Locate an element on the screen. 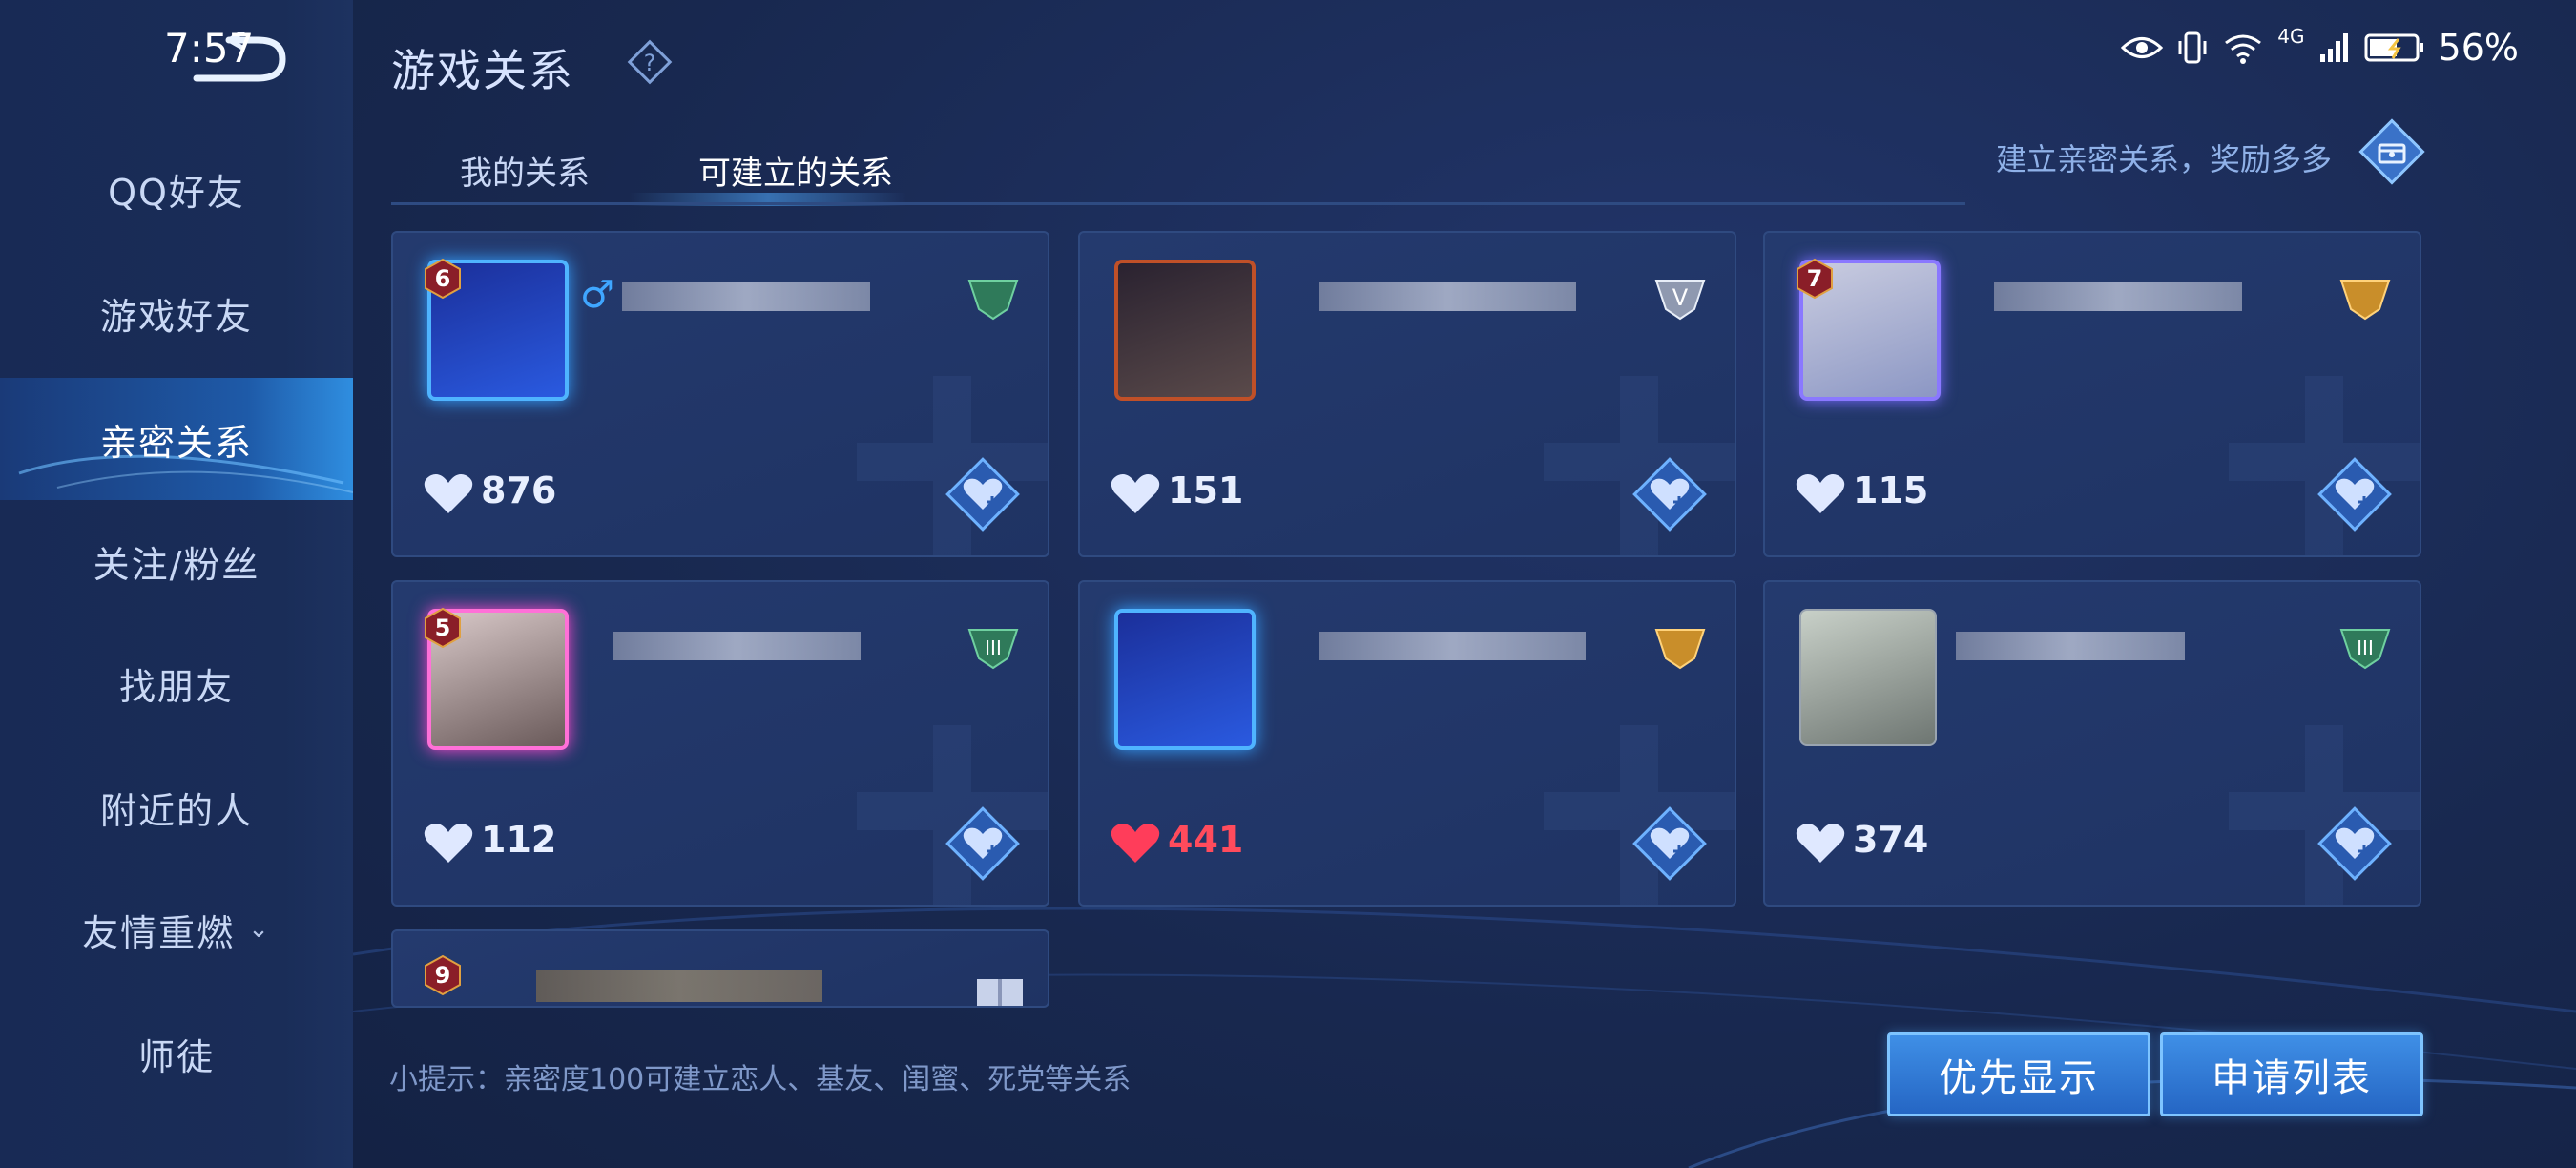 The width and height of the screenshot is (2576, 1168). hint-text: 小提示：亲密度100可建立恋人、基友、闺蜜、死党等关系 is located at coordinates (760, 1079).